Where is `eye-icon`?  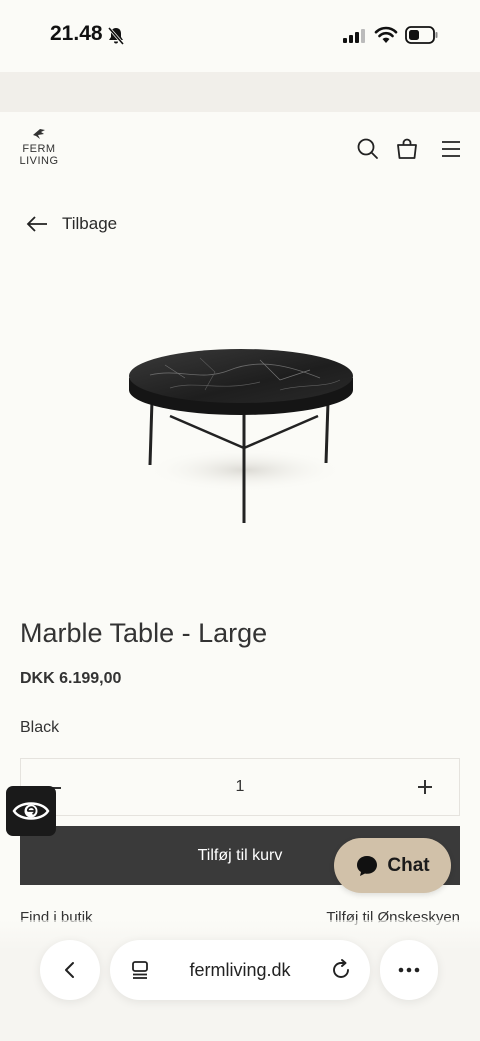
eye-icon is located at coordinates (31, 811).